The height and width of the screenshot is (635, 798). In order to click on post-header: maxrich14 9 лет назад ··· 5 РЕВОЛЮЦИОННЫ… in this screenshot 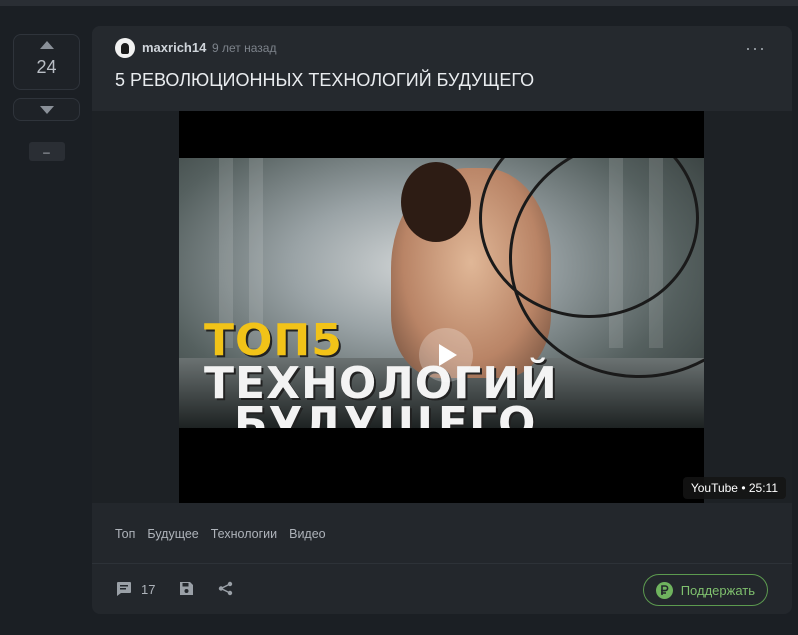, I will do `click(442, 68)`.